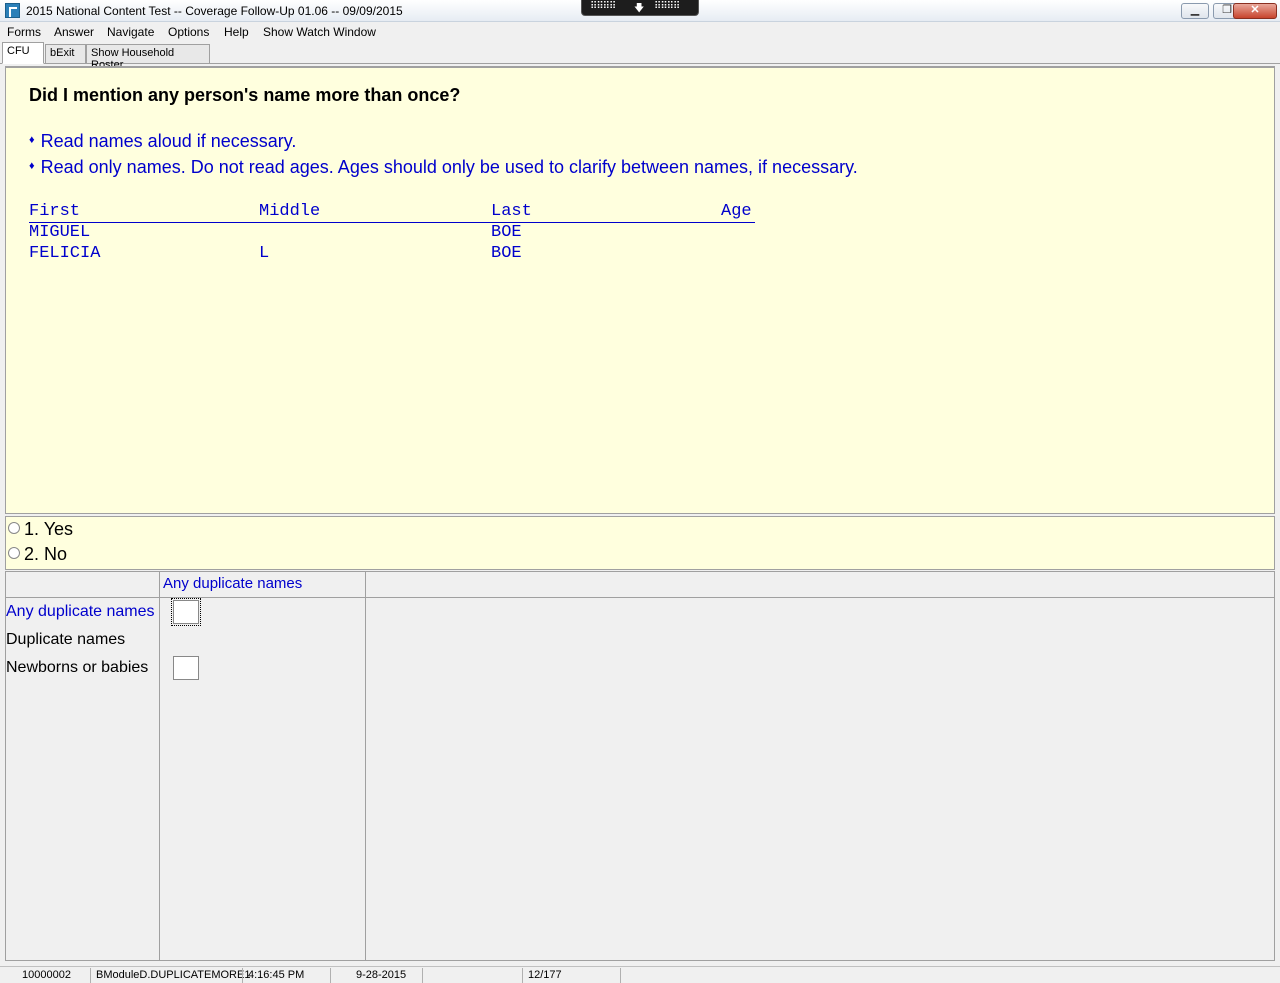  I want to click on menu-forms: Forms, so click(24, 32).